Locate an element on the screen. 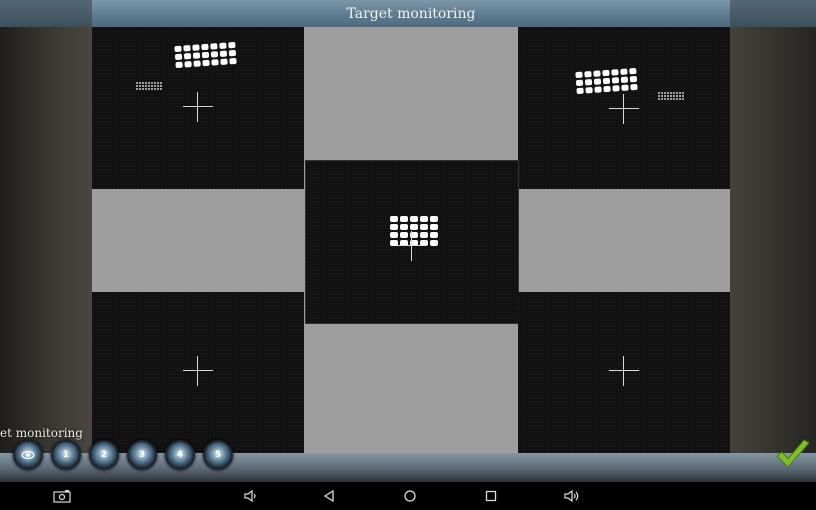 This screenshot has width=816, height=510. camera-view-center is located at coordinates (412, 242).